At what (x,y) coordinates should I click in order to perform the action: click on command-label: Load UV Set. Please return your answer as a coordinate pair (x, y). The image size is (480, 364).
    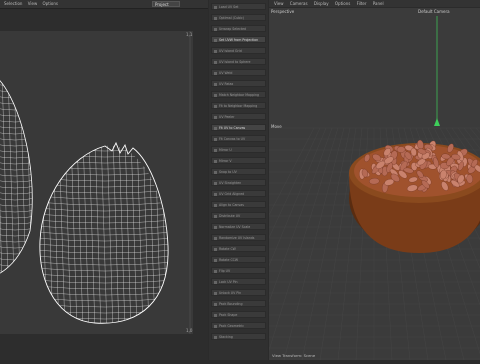
    Looking at the image, I should click on (229, 7).